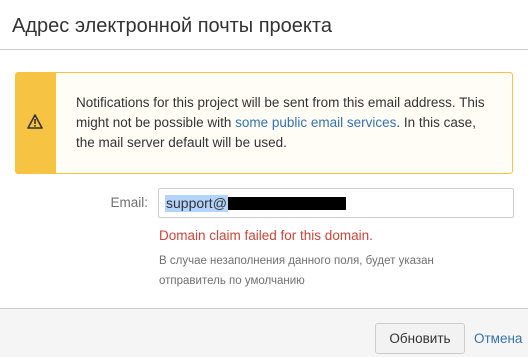 The height and width of the screenshot is (357, 528). I want to click on email-value: support@, so click(255, 203).